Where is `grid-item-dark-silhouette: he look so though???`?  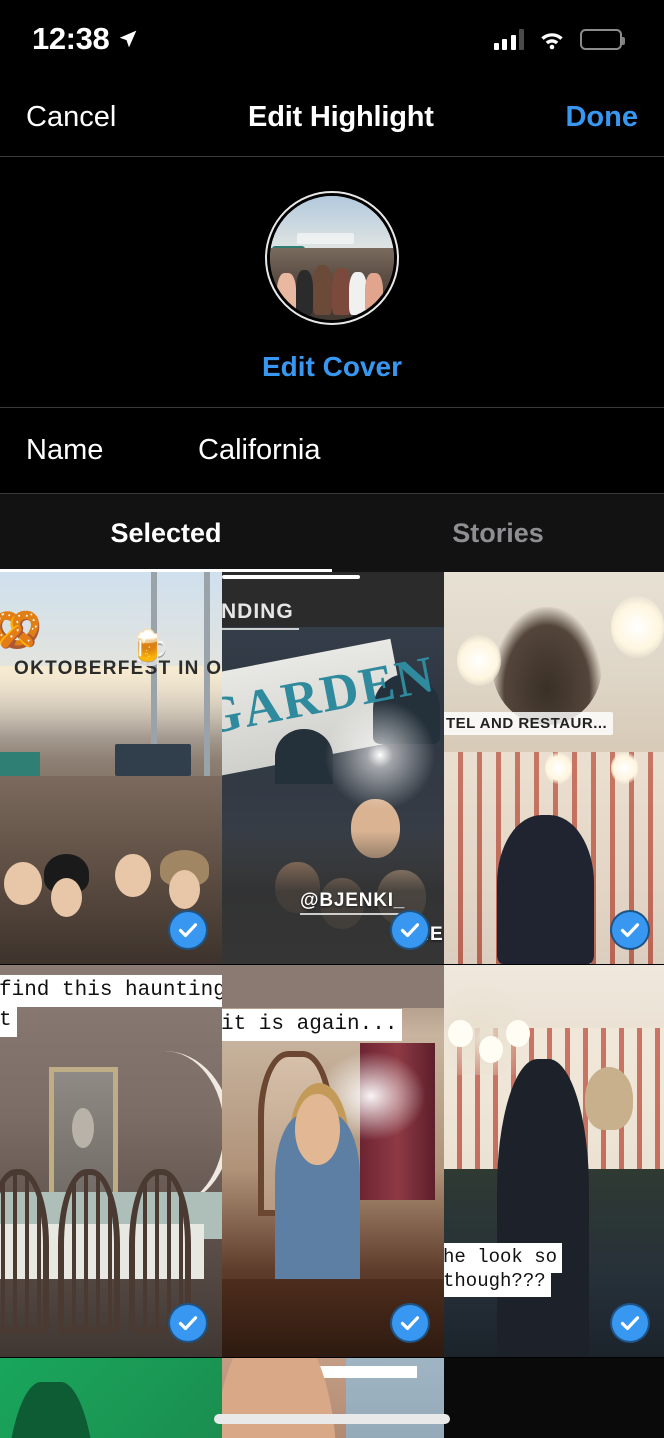
grid-item-dark-silhouette: he look so though??? is located at coordinates (554, 1161).